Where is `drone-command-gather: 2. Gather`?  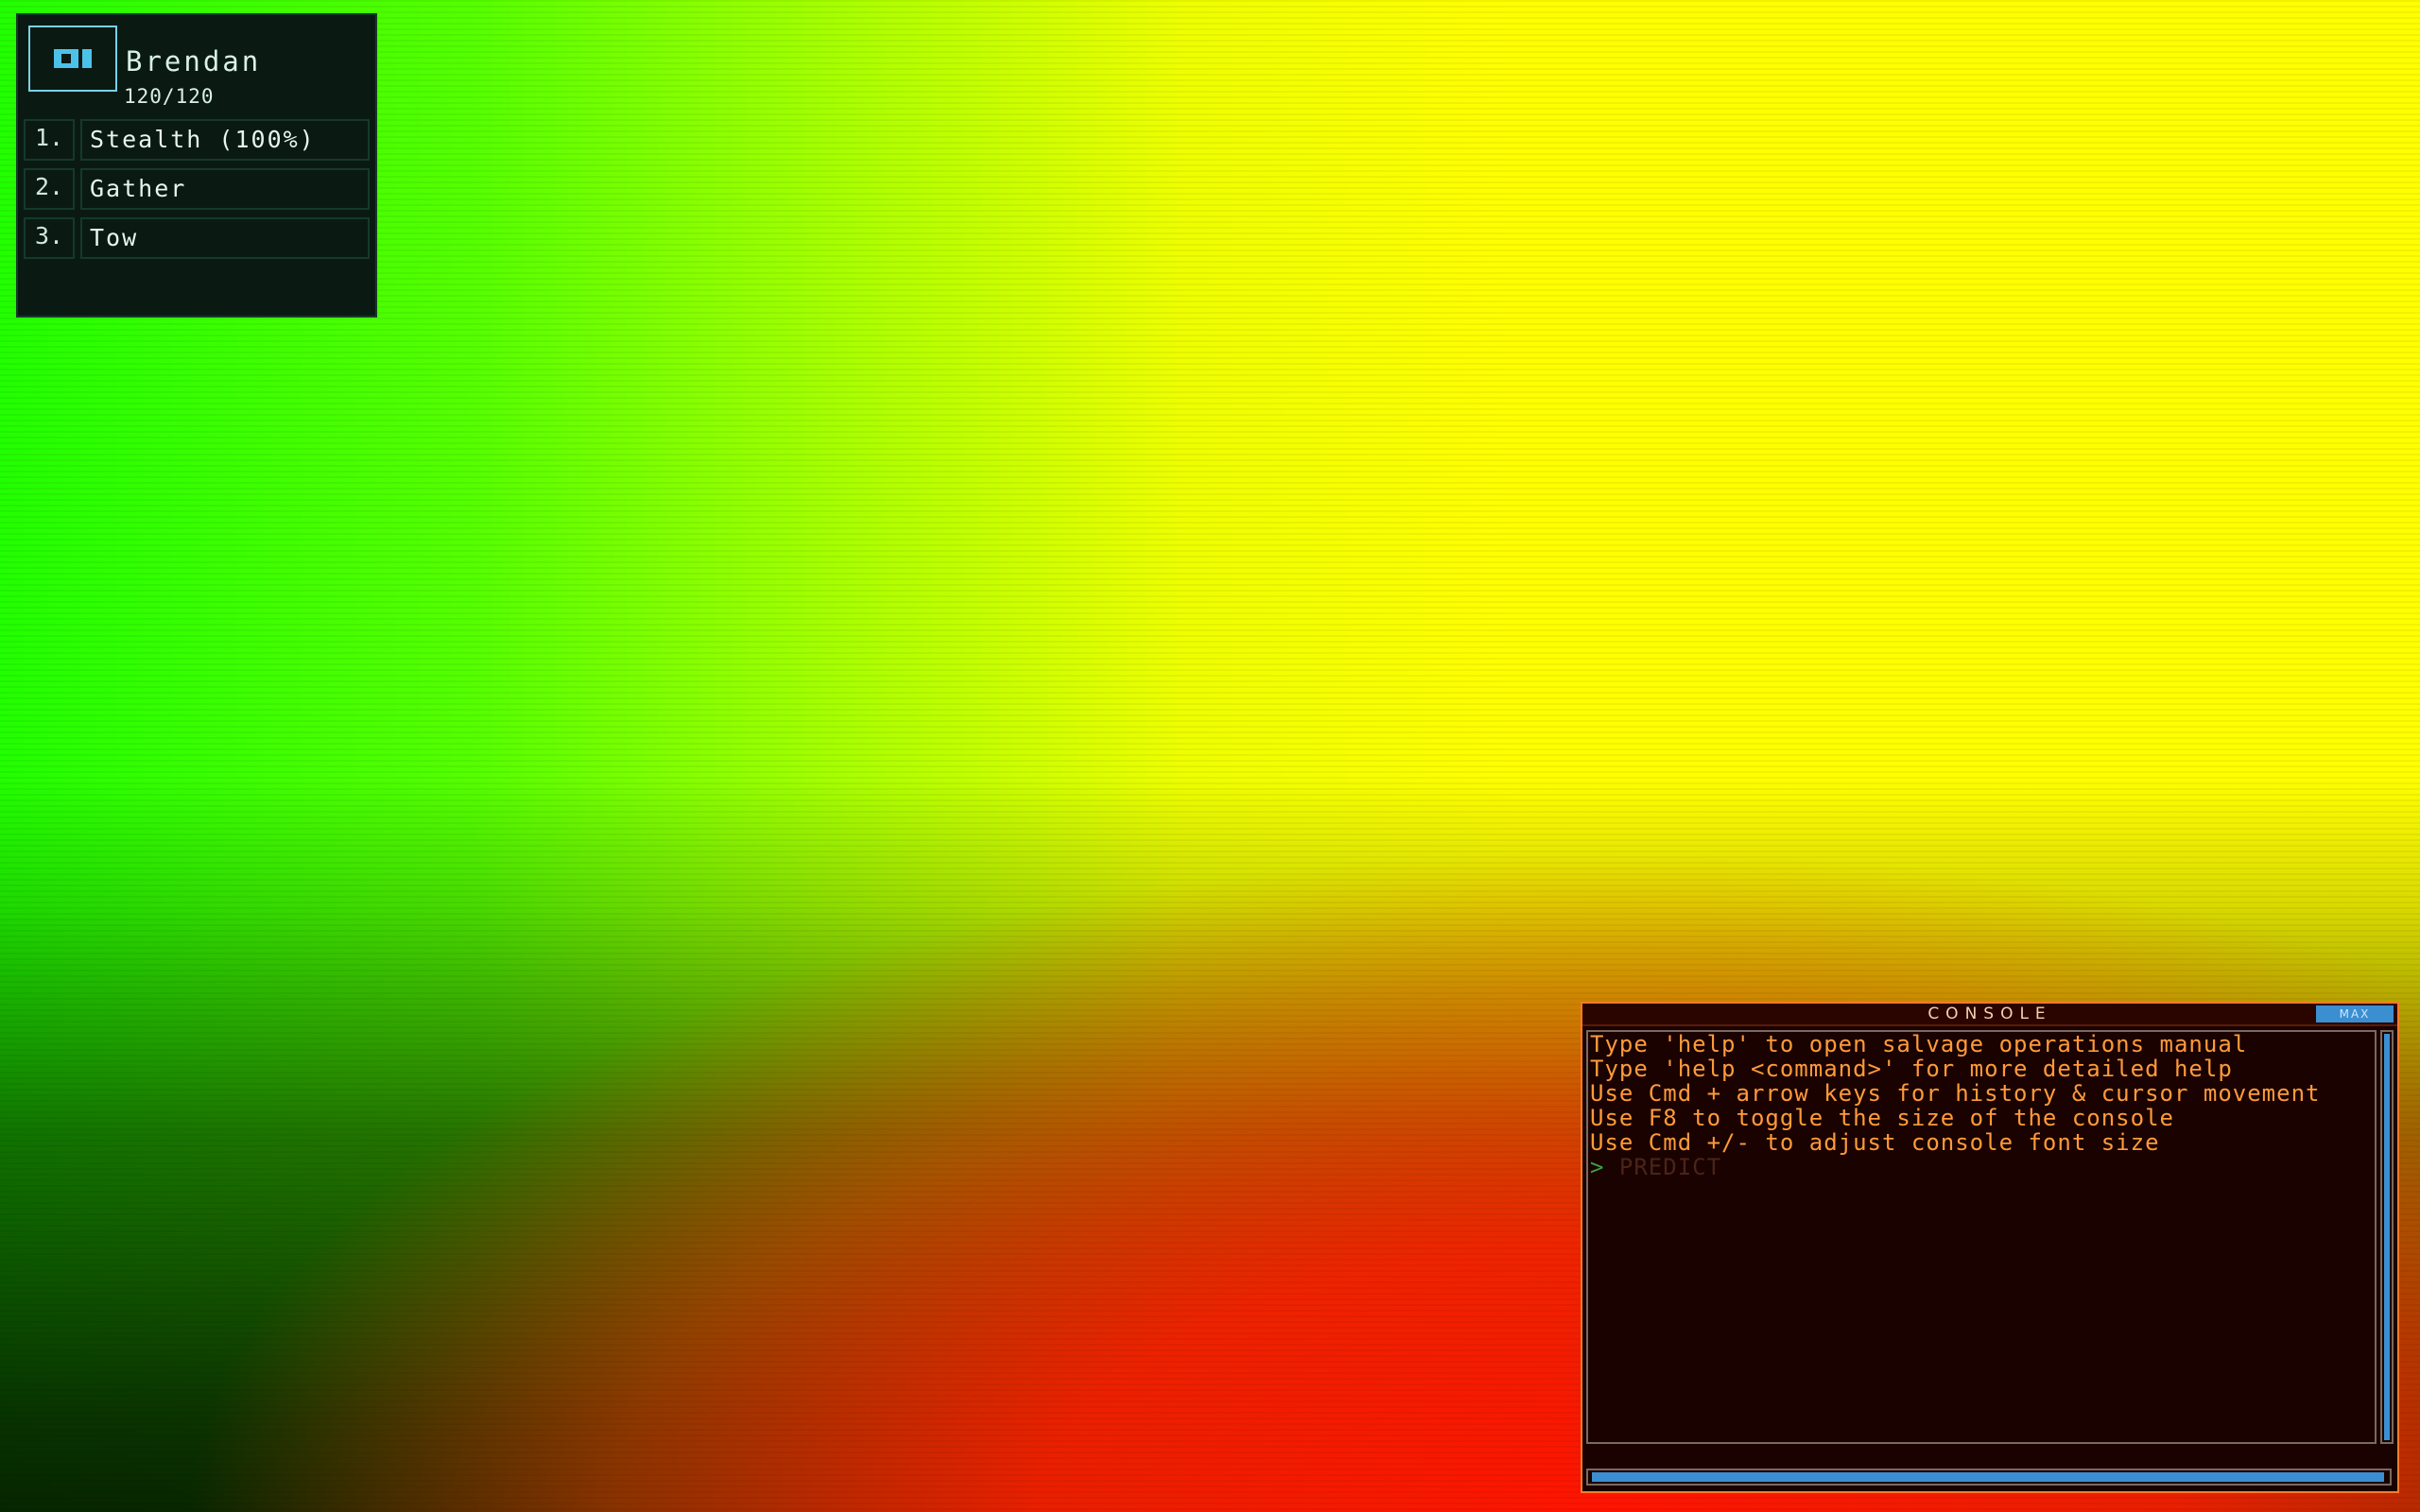
drone-command-gather: 2. Gather is located at coordinates (197, 189).